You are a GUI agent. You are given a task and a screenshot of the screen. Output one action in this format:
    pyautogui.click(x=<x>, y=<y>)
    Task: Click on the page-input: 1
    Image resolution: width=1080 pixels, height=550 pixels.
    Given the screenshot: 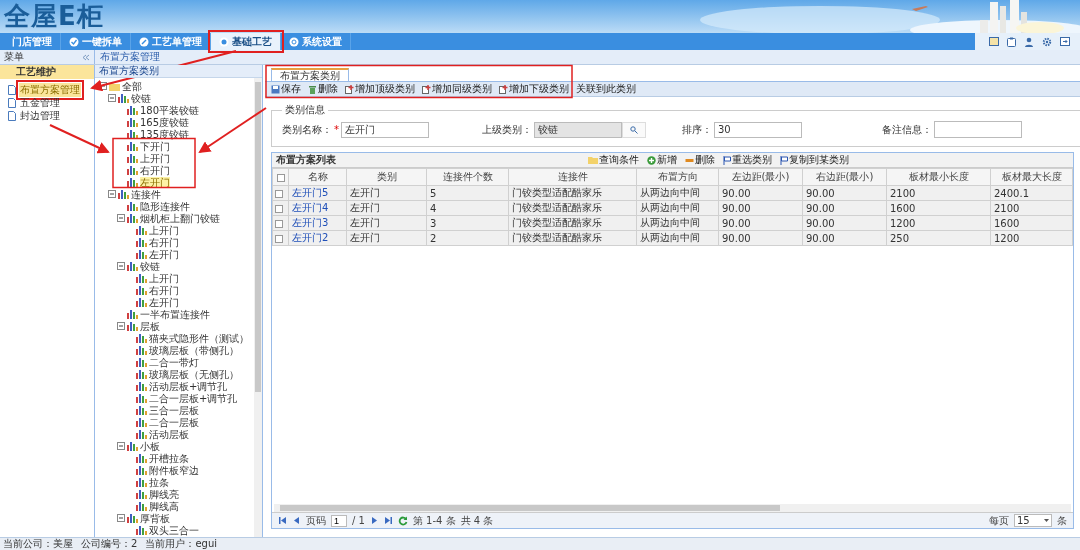 What is the action you would take?
    pyautogui.click(x=339, y=520)
    